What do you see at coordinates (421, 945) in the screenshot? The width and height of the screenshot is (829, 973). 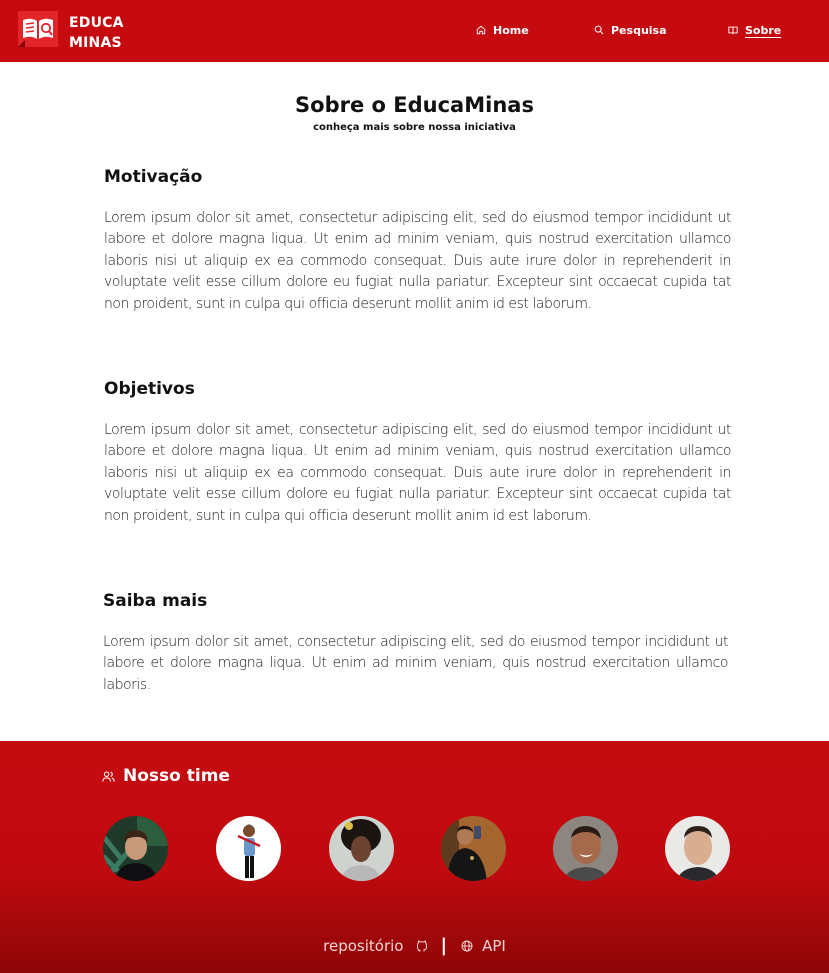 I see `github-icon` at bounding box center [421, 945].